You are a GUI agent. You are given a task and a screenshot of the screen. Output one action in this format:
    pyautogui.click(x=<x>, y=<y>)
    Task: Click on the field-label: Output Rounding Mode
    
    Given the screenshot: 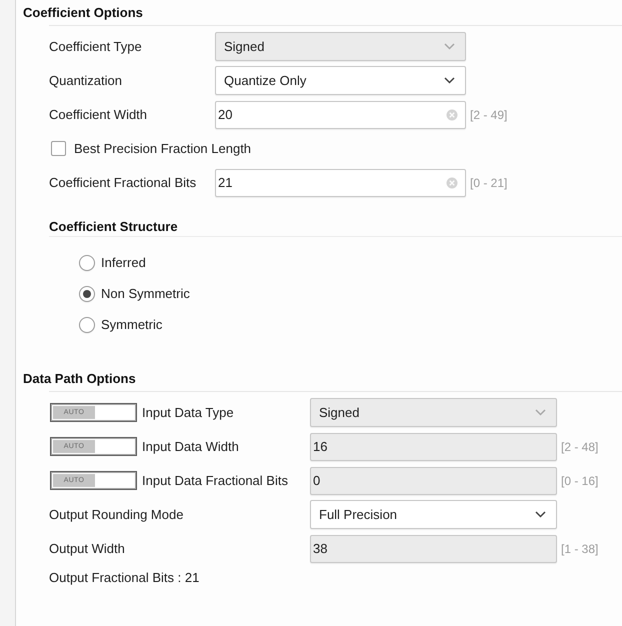 What is the action you would take?
    pyautogui.click(x=116, y=514)
    